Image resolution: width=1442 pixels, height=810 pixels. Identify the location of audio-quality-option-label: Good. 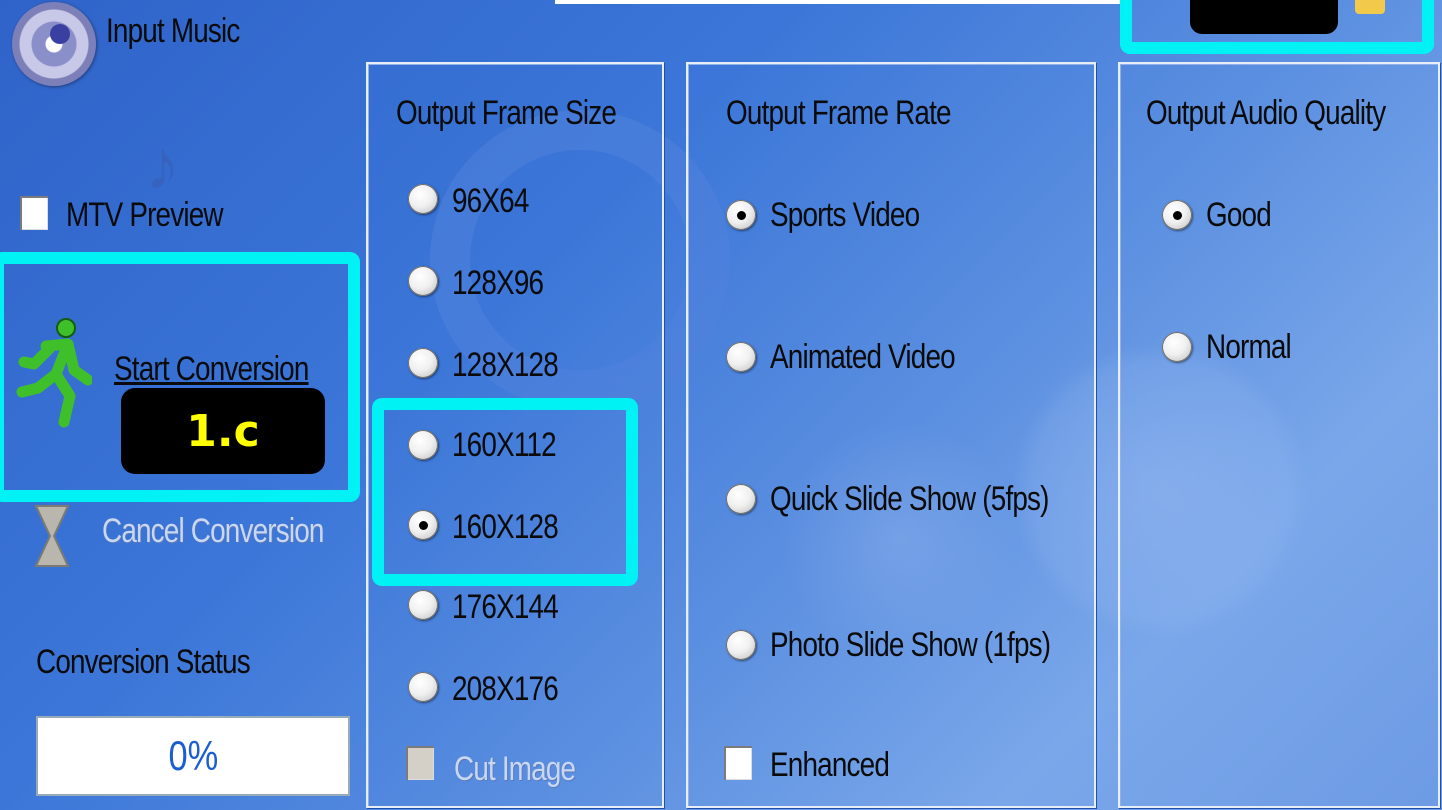
(1239, 215).